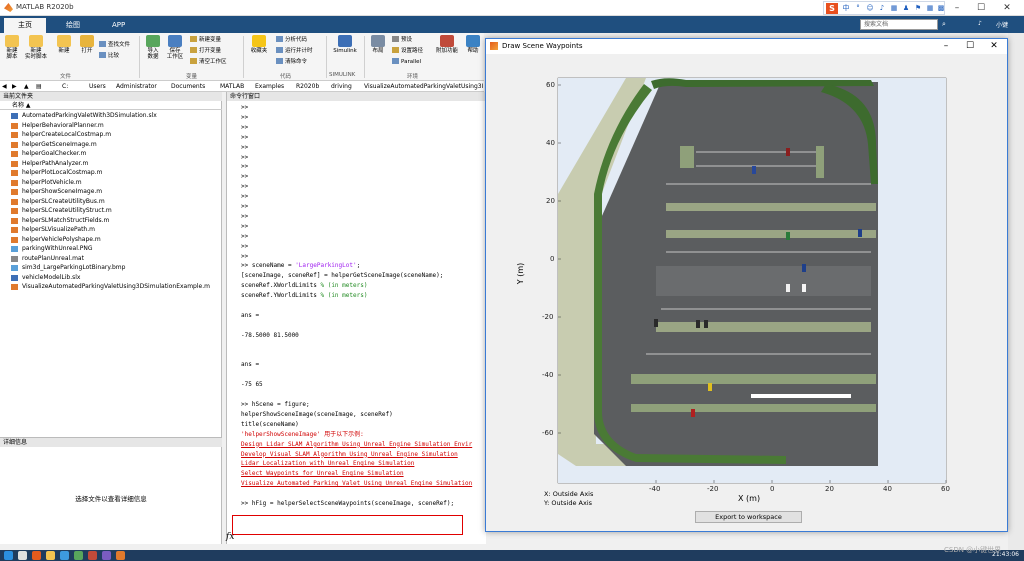 The image size is (1024, 561). What do you see at coordinates (341, 86) in the screenshot?
I see `breadcrumb-item: driving` at bounding box center [341, 86].